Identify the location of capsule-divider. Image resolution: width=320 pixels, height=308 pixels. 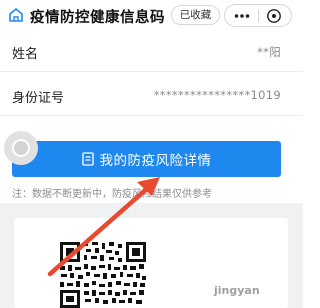
(258, 16).